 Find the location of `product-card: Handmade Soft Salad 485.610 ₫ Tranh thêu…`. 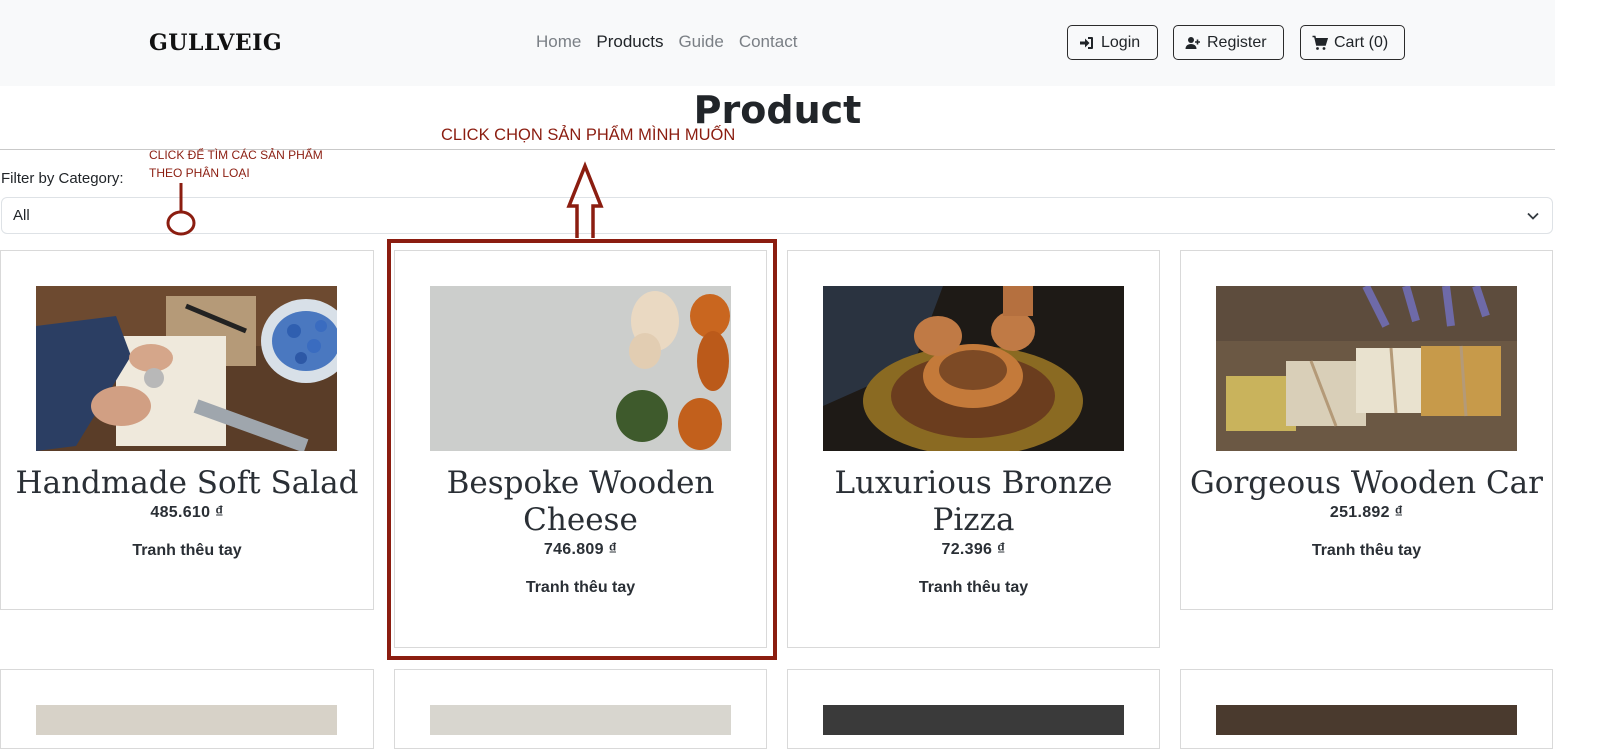

product-card: Handmade Soft Salad 485.610 ₫ Tranh thêu… is located at coordinates (187, 430).